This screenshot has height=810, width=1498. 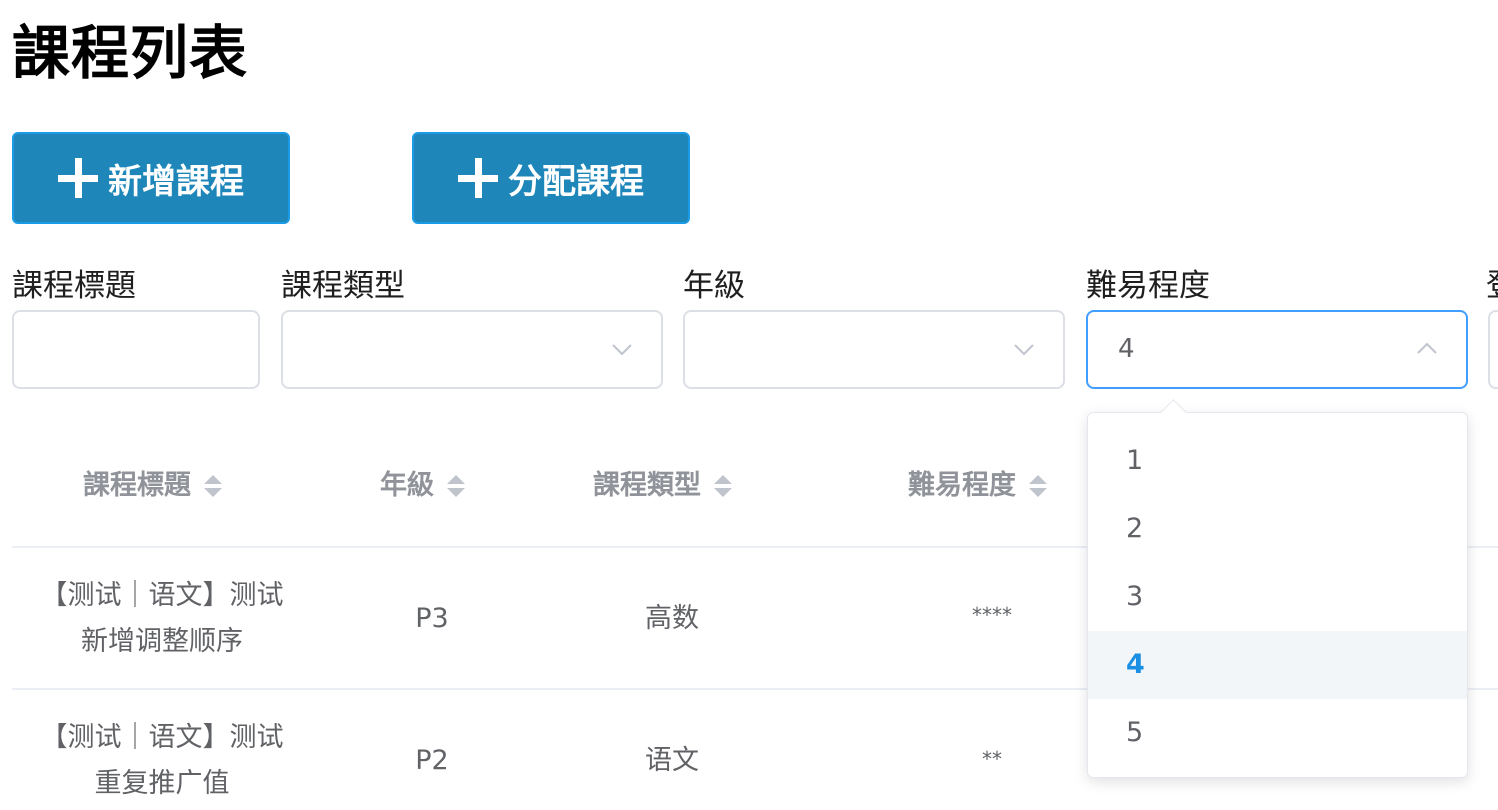 What do you see at coordinates (1277, 733) in the screenshot?
I see `dropdown-option-5: 5` at bounding box center [1277, 733].